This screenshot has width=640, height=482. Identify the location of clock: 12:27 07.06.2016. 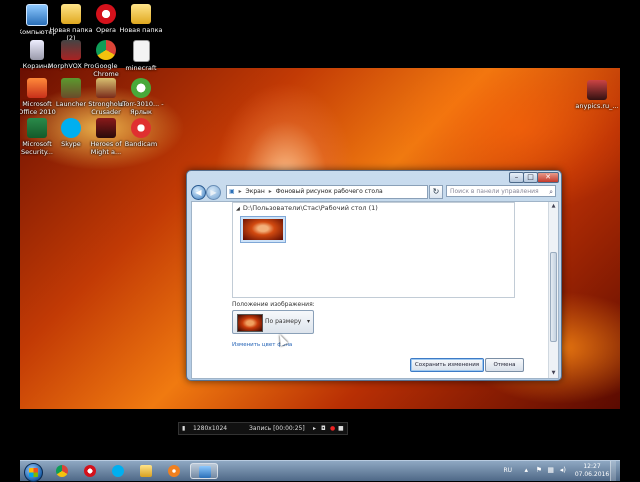
(592, 471).